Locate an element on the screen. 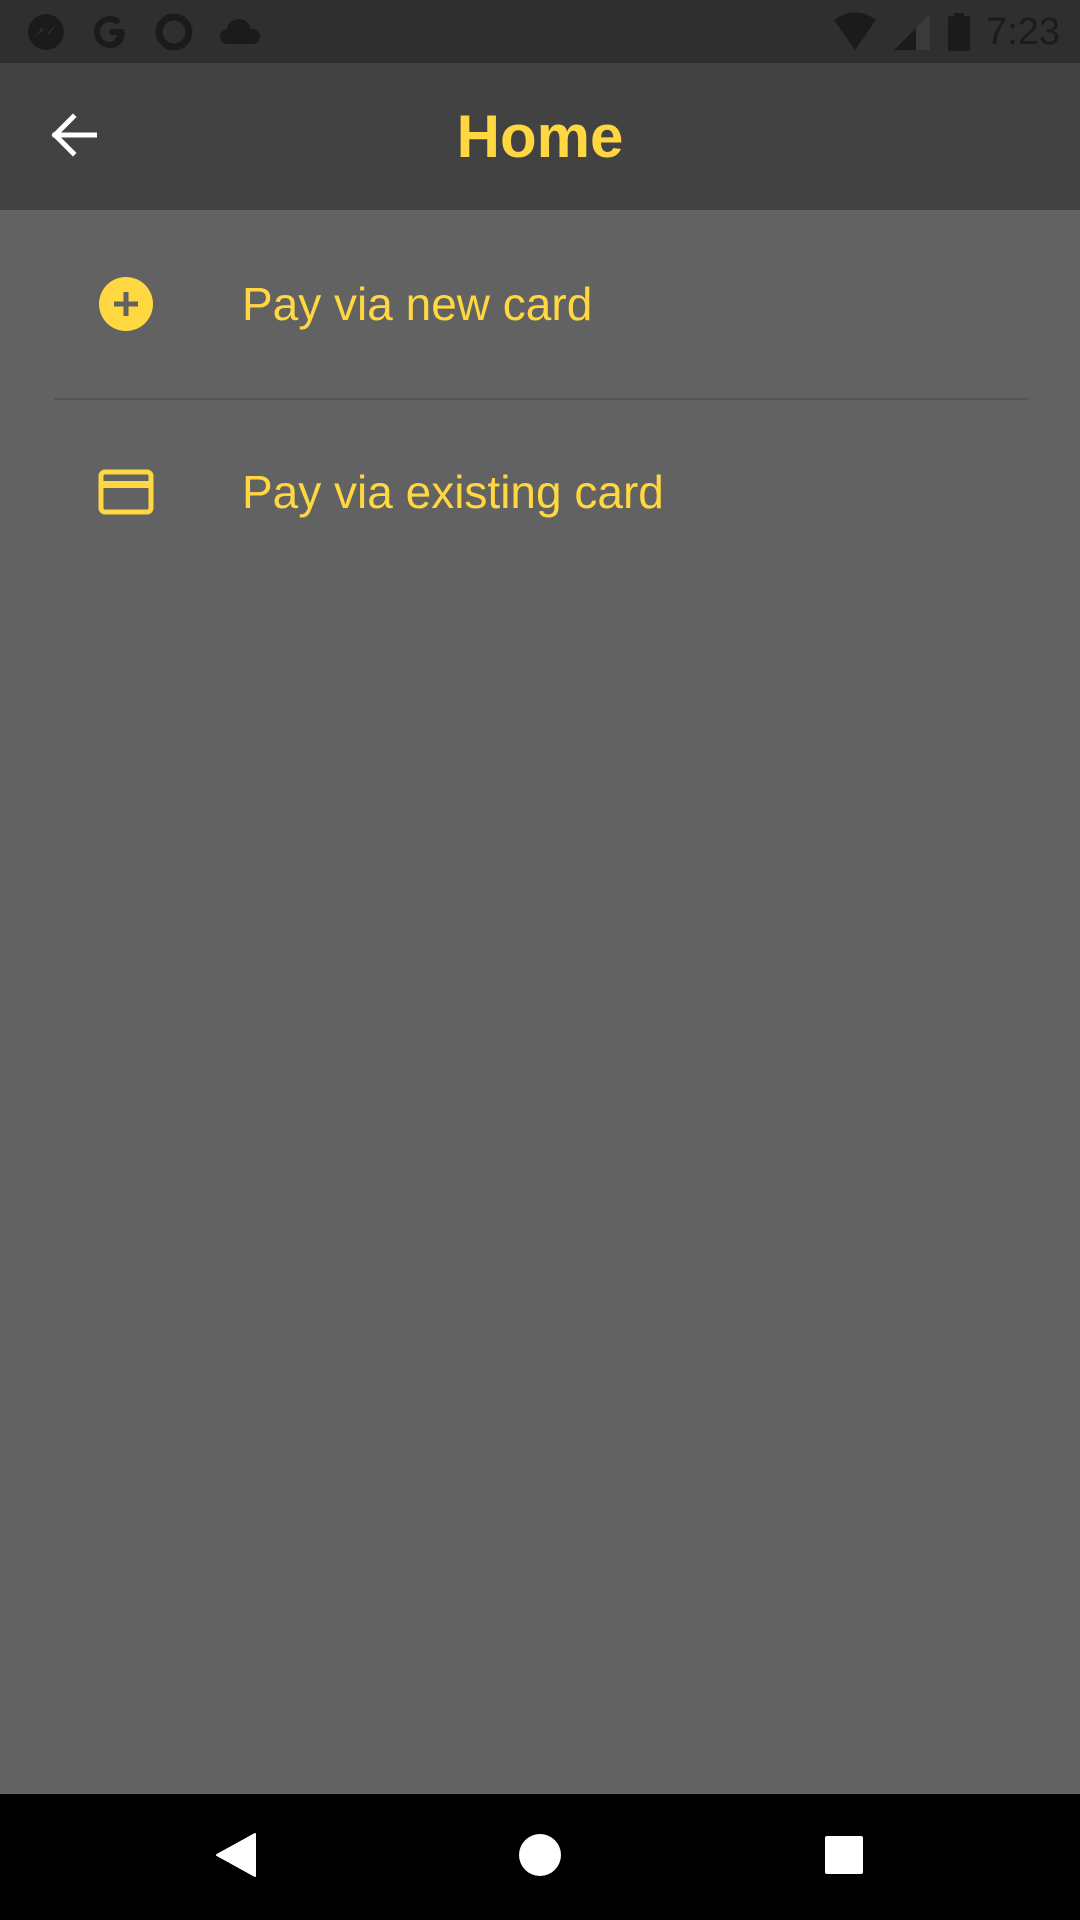  nav-recents-button is located at coordinates (844, 1857).